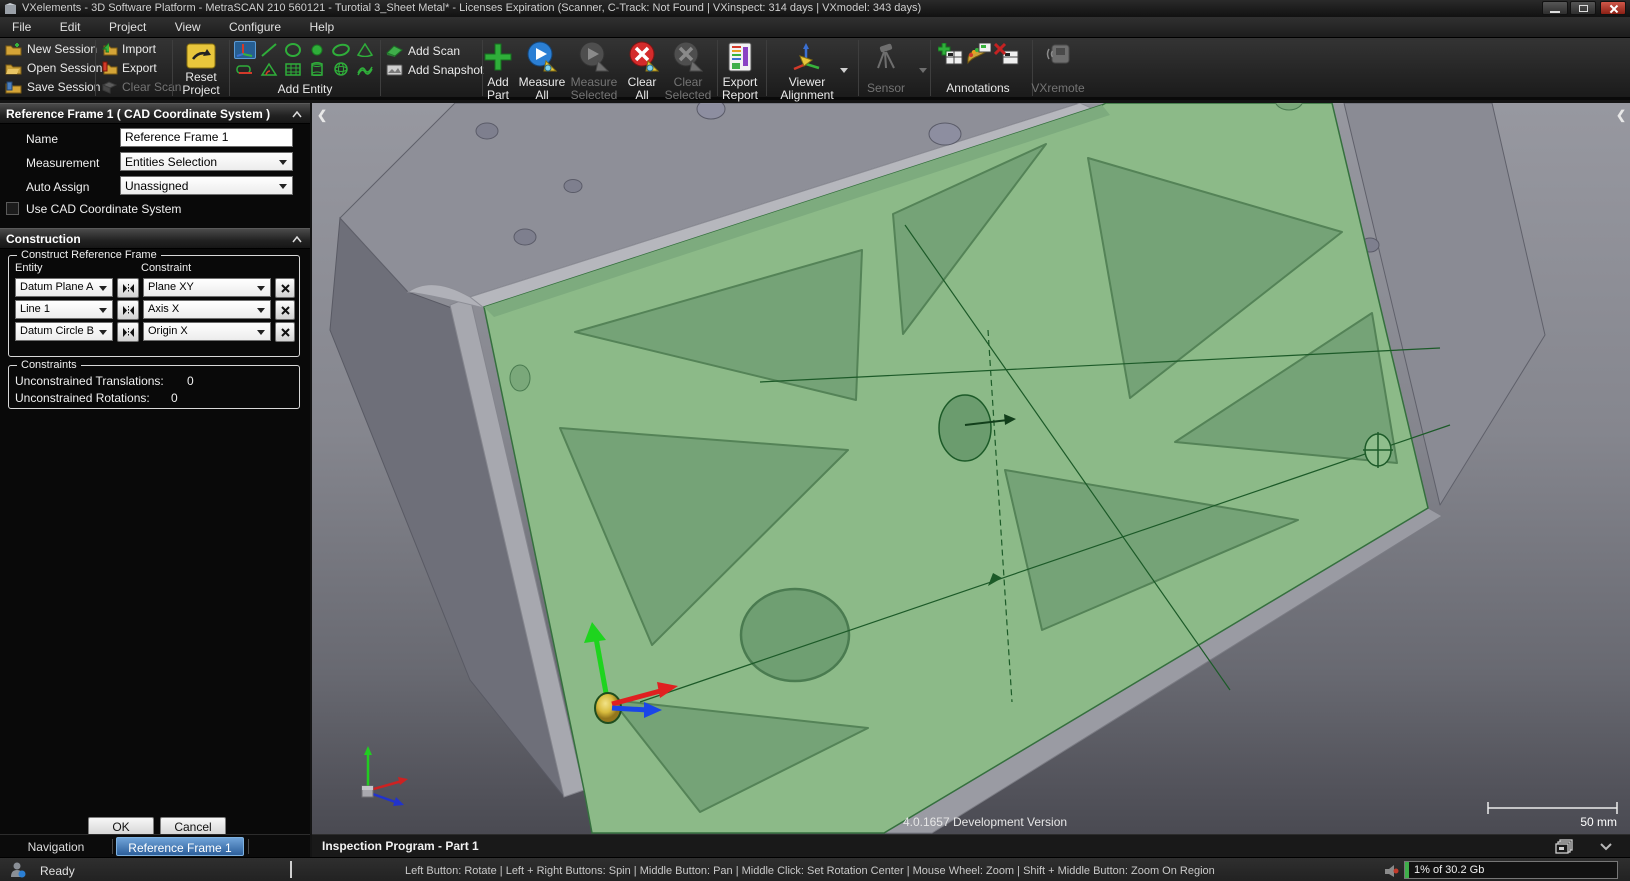 This screenshot has height=881, width=1630. Describe the element at coordinates (542, 95) in the screenshot. I see `measure-all-button-line2: All` at that location.